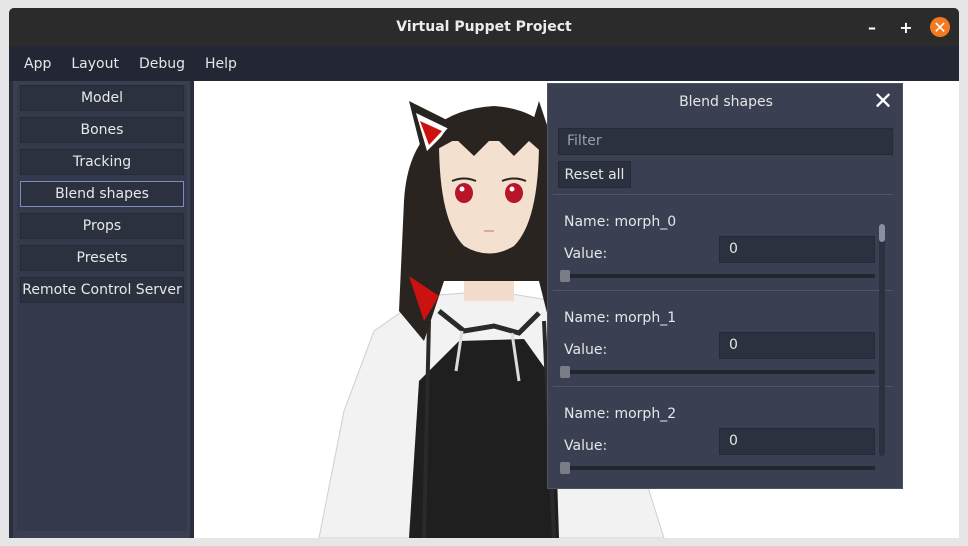 The width and height of the screenshot is (968, 546). Describe the element at coordinates (620, 318) in the screenshot. I see `morph-name: Name: morph_1` at that location.